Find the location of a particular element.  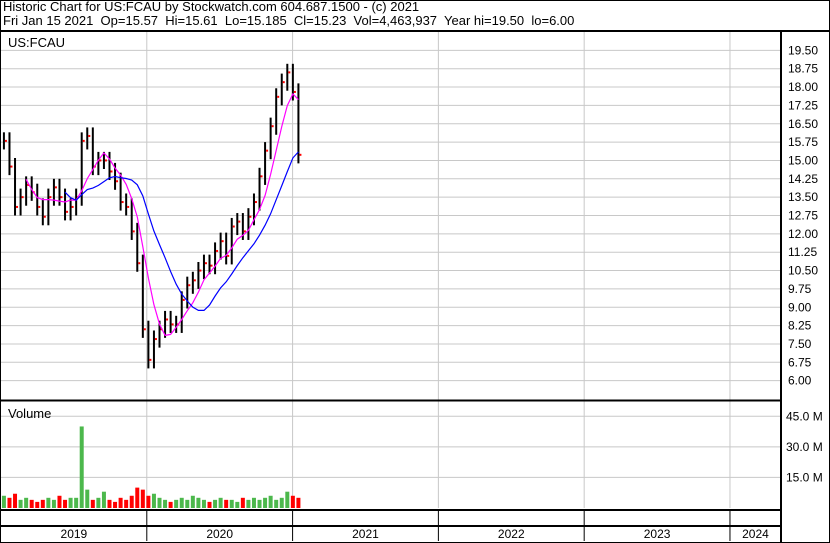

price-tick-label: 9.75 is located at coordinates (800, 289).